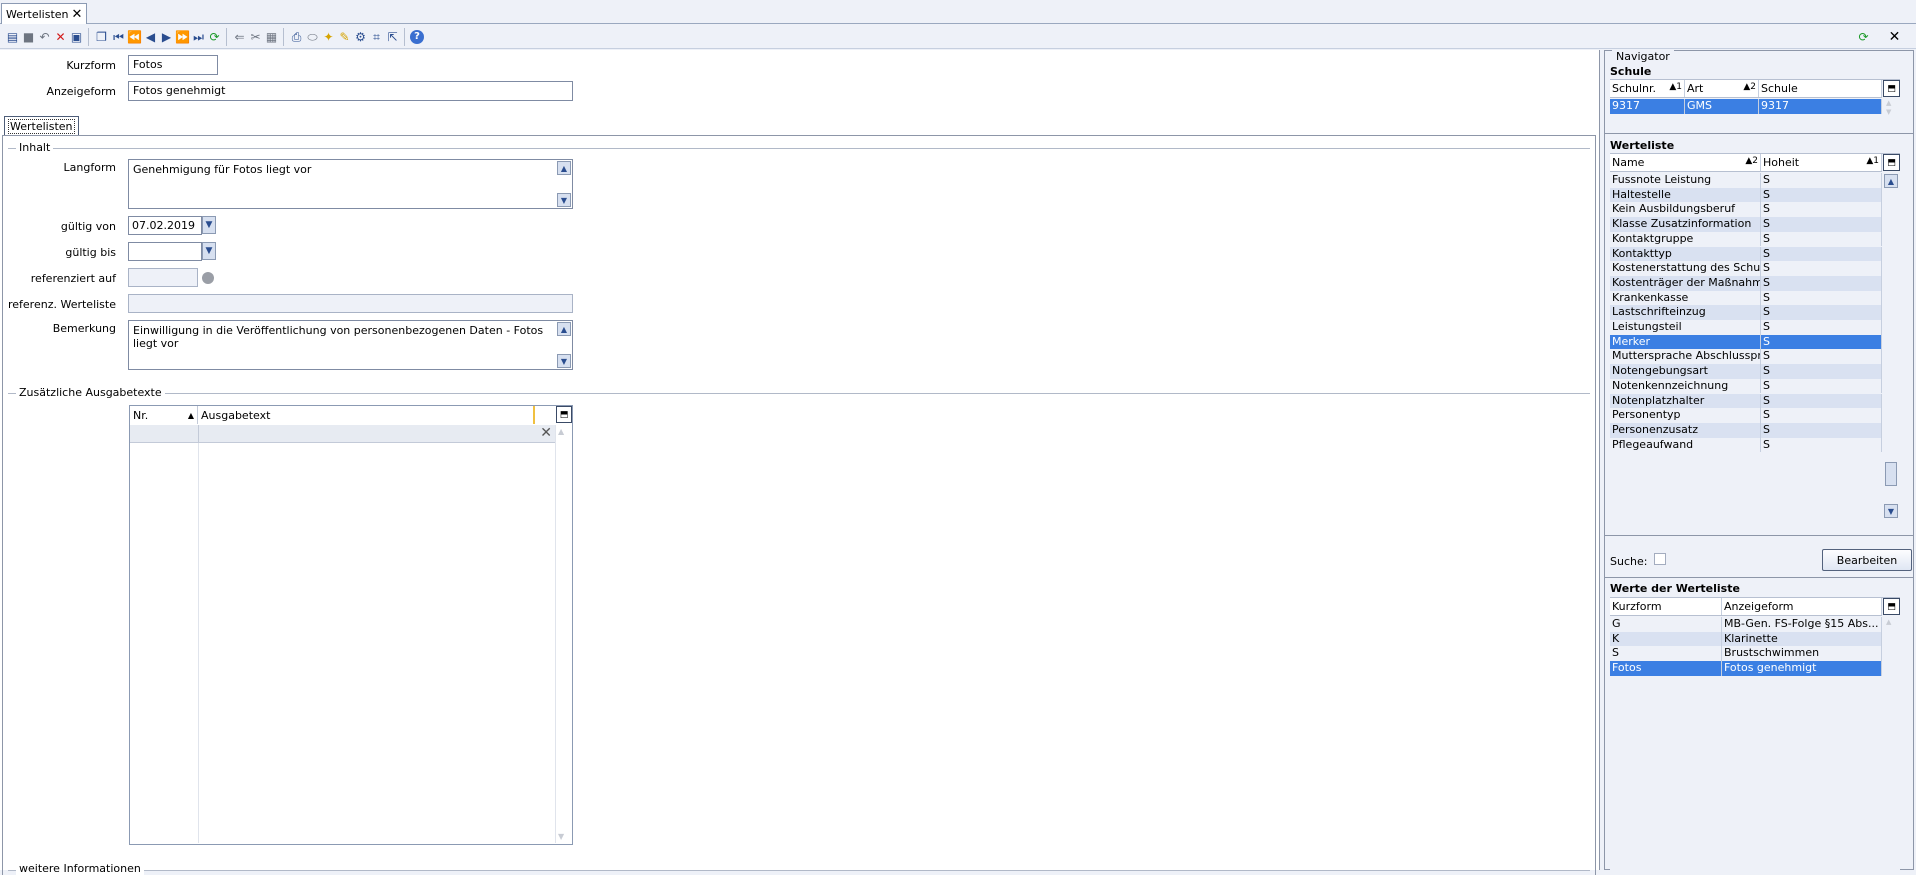 Image resolution: width=1916 pixels, height=875 pixels. Describe the element at coordinates (81, 91) in the screenshot. I see `anzeigeform-label: Anzeigeform` at that location.